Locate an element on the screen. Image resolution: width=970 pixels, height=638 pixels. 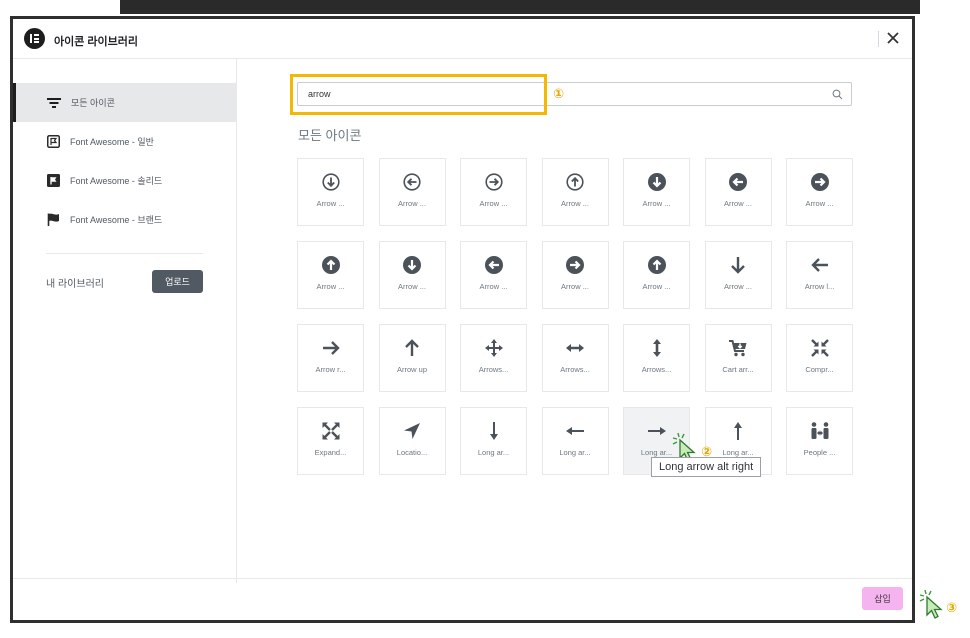
icon-tooltip: Long arrow alt right is located at coordinates (706, 467).